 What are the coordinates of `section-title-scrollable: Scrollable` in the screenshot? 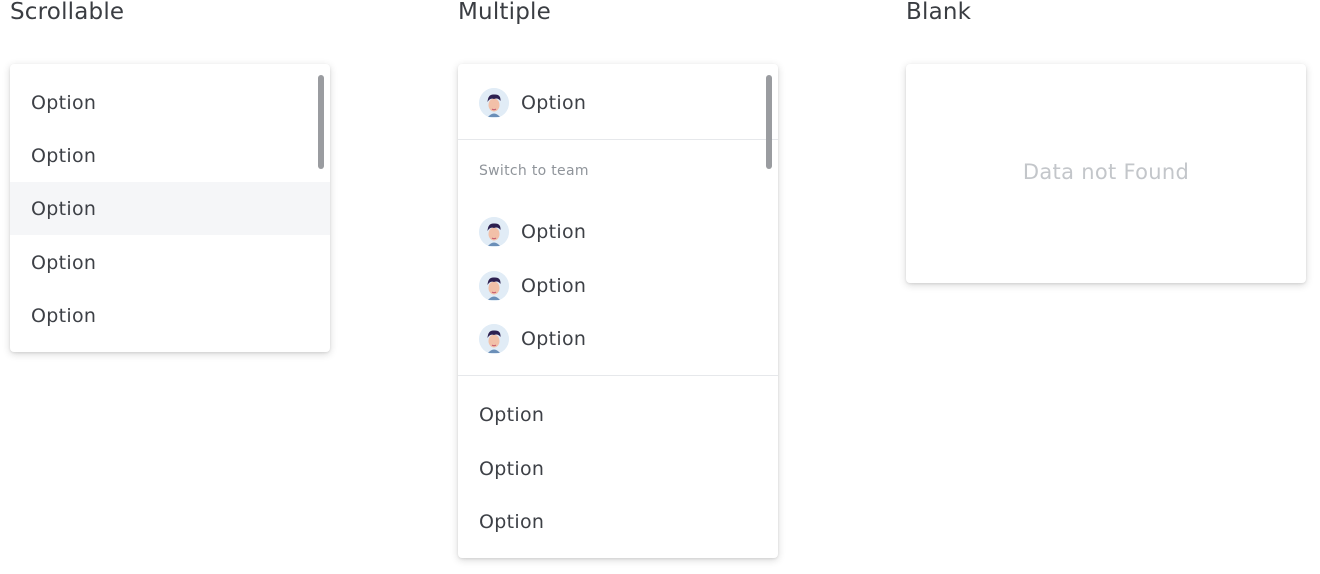 It's located at (67, 12).